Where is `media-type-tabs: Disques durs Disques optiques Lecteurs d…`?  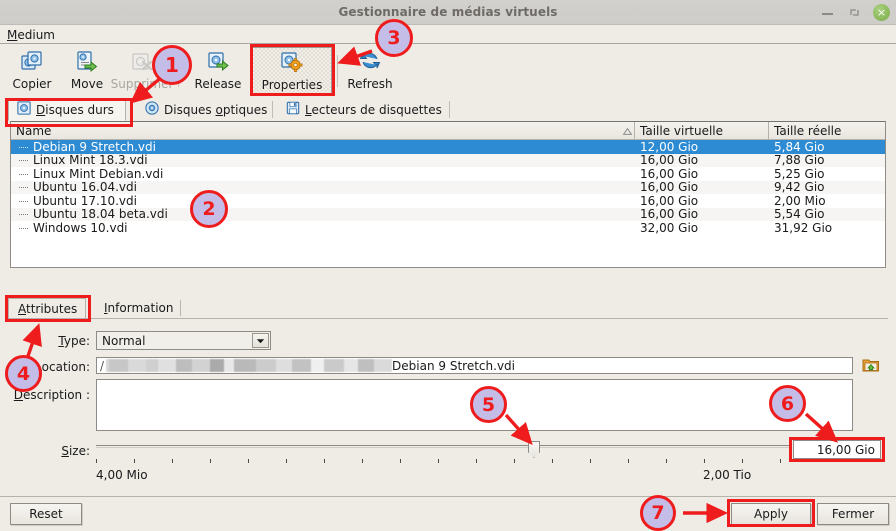 media-type-tabs: Disques durs Disques optiques Lecteurs d… is located at coordinates (448, 109).